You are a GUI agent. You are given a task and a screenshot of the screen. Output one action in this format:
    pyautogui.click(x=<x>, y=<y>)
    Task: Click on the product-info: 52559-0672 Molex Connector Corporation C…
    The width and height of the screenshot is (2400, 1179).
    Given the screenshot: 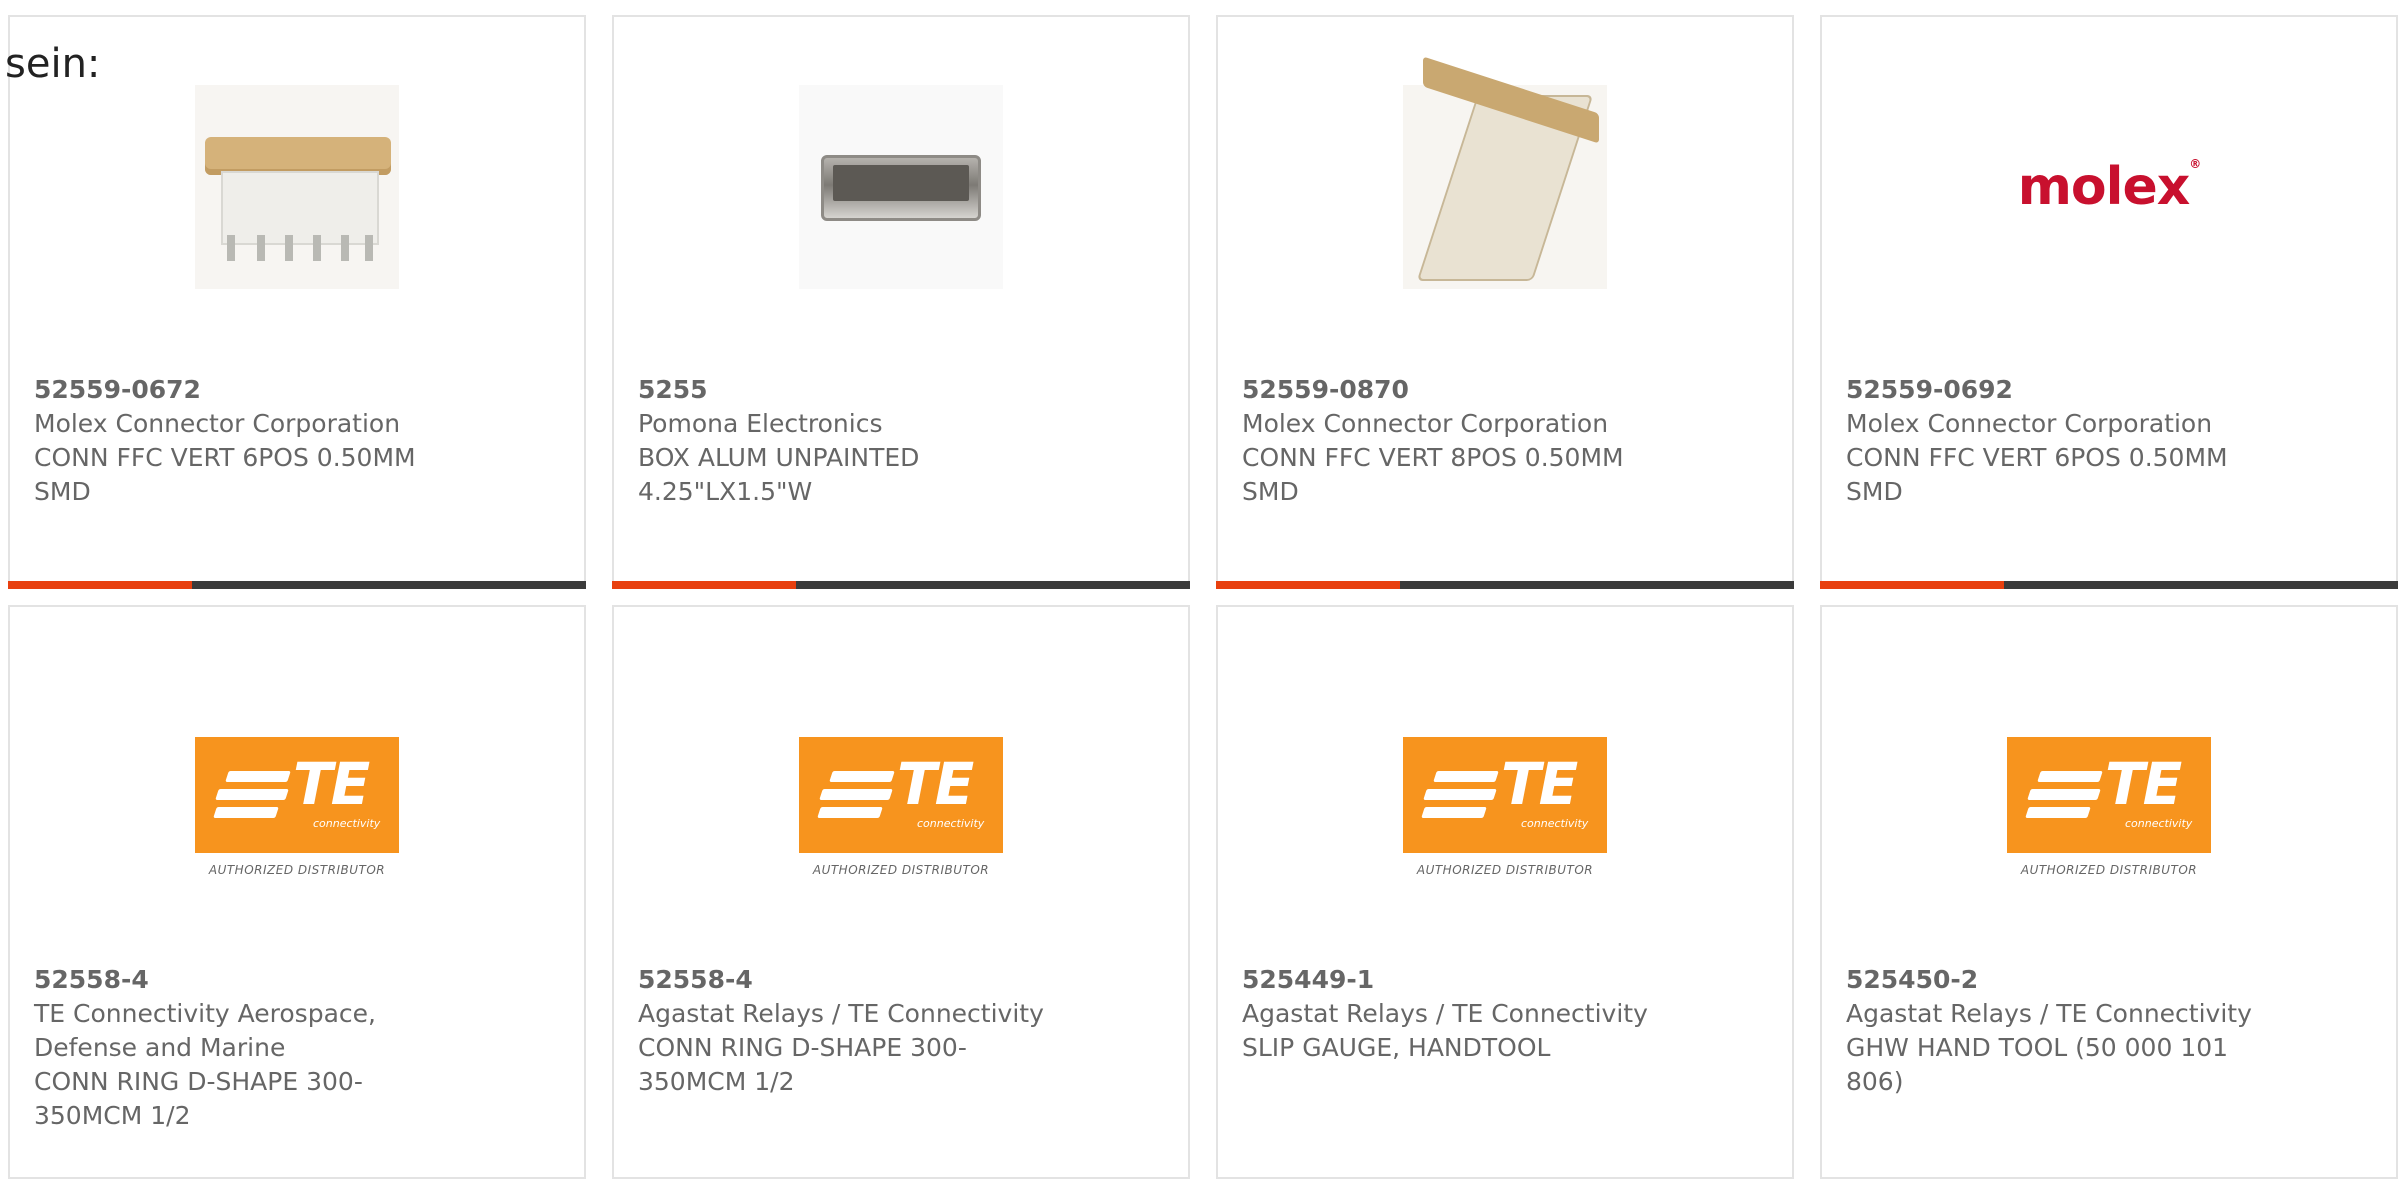 What is the action you would take?
    pyautogui.click(x=244, y=441)
    